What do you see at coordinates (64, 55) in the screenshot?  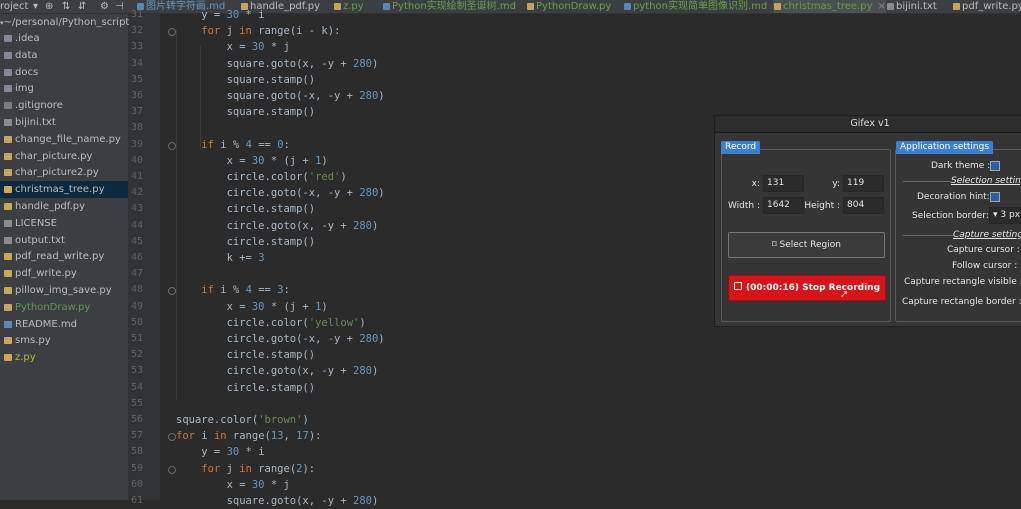 I see `sidebar-item: data` at bounding box center [64, 55].